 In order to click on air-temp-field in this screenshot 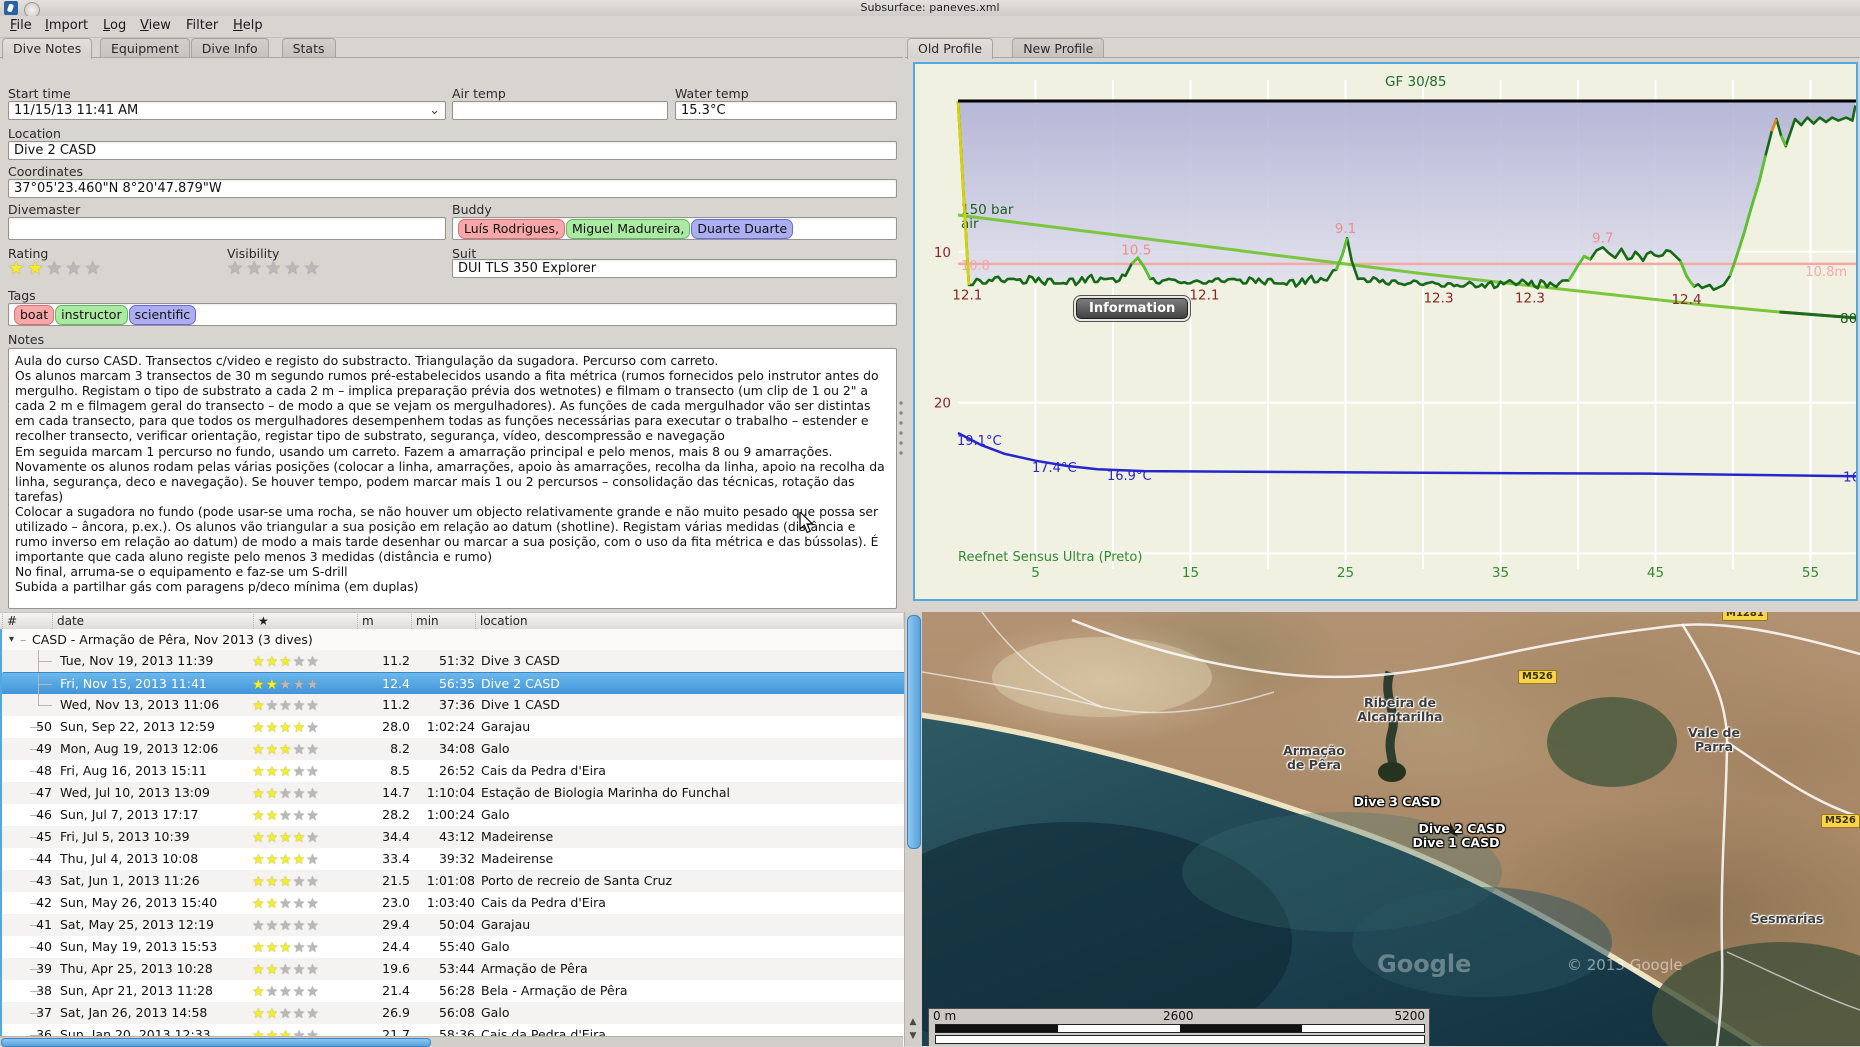, I will do `click(560, 110)`.